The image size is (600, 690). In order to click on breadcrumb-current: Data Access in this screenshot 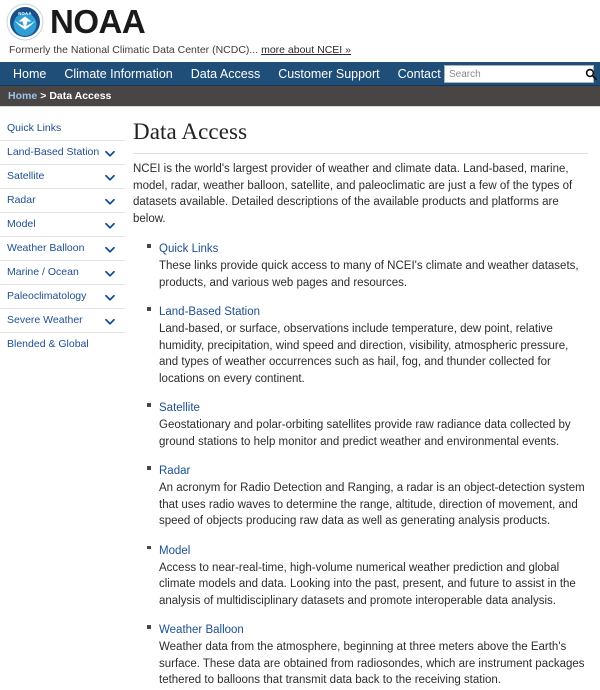, I will do `click(80, 96)`.